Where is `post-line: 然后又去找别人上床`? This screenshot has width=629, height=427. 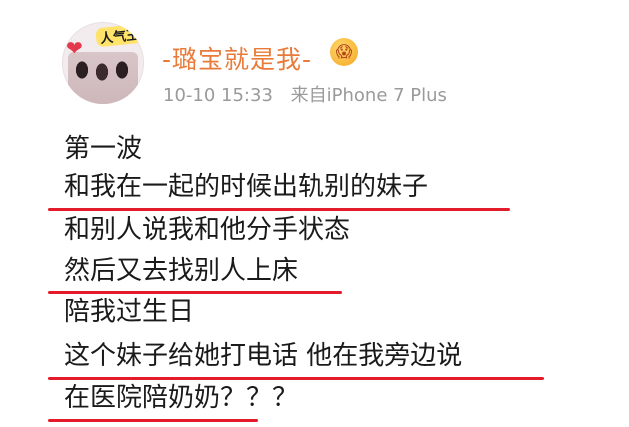
post-line: 然后又去找别人上床 is located at coordinates (181, 271).